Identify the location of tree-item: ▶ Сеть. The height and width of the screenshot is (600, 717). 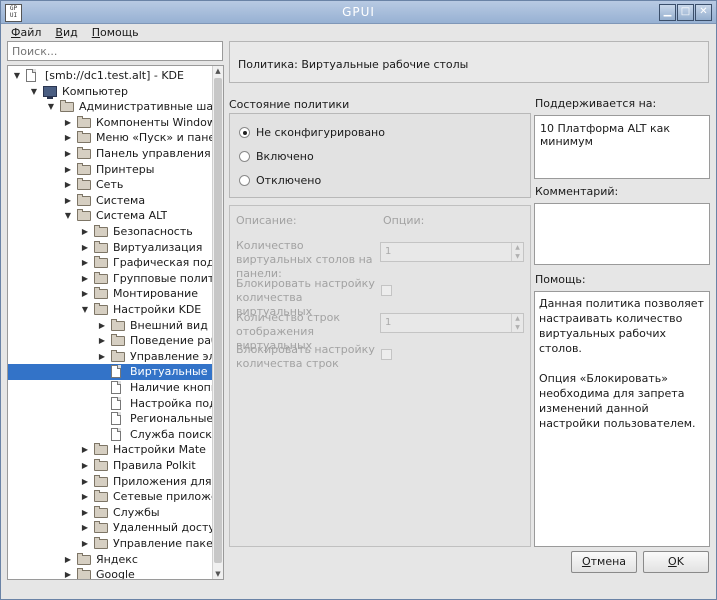
(110, 185).